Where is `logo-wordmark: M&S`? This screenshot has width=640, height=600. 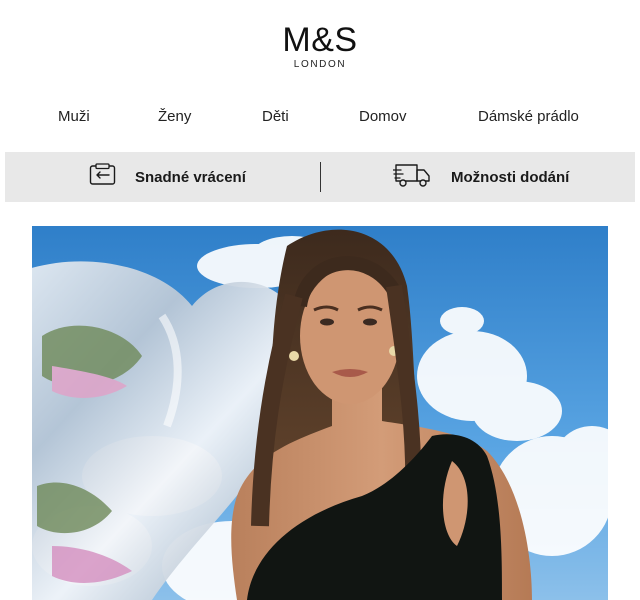 logo-wordmark: M&S is located at coordinates (320, 40).